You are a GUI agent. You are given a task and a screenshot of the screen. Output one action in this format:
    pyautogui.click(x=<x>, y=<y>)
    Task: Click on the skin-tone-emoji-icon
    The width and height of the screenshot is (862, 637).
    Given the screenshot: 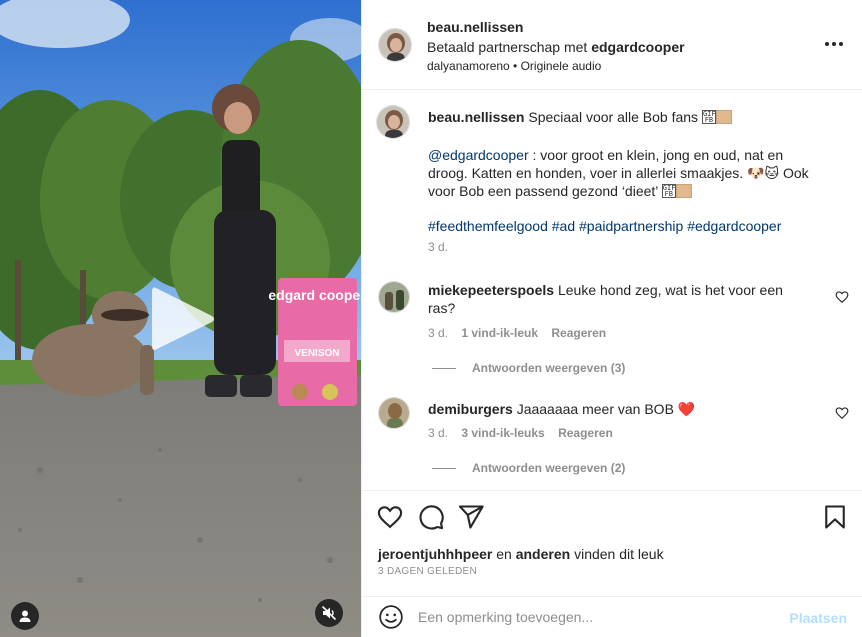 What is the action you would take?
    pyautogui.click(x=723, y=117)
    